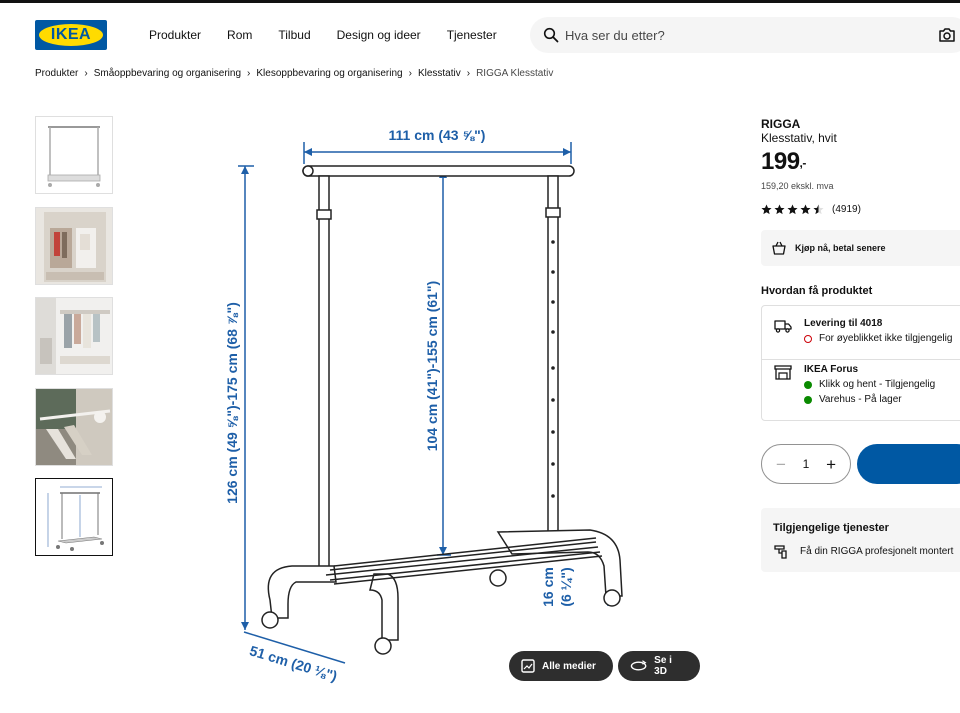 The image size is (960, 713). Describe the element at coordinates (56, 73) in the screenshot. I see `breadcrumb-item: Produkter` at that location.